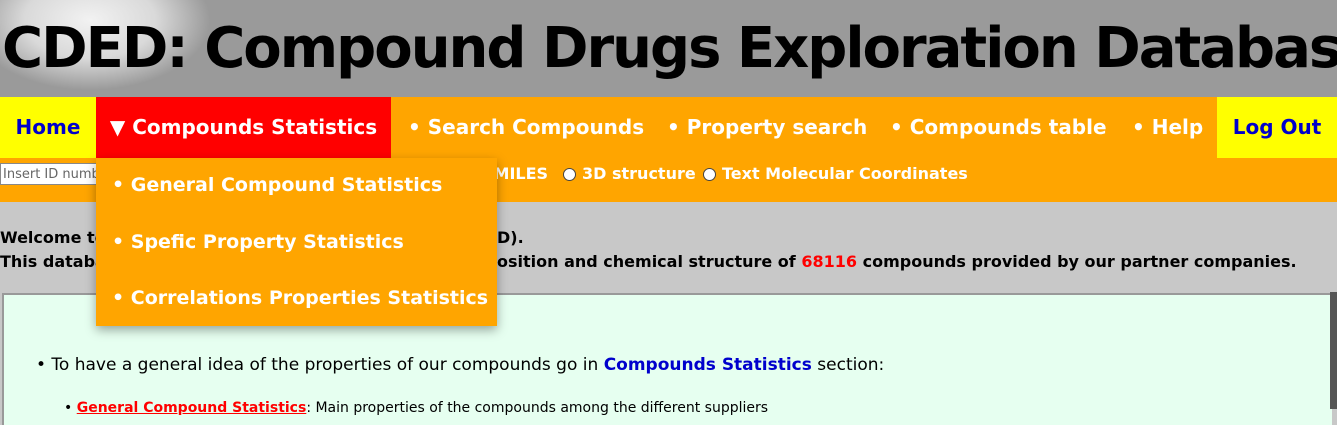 This screenshot has height=425, width=1337. Describe the element at coordinates (277, 185) in the screenshot. I see `dropdown-item-general: • General Compound Statistics` at that location.